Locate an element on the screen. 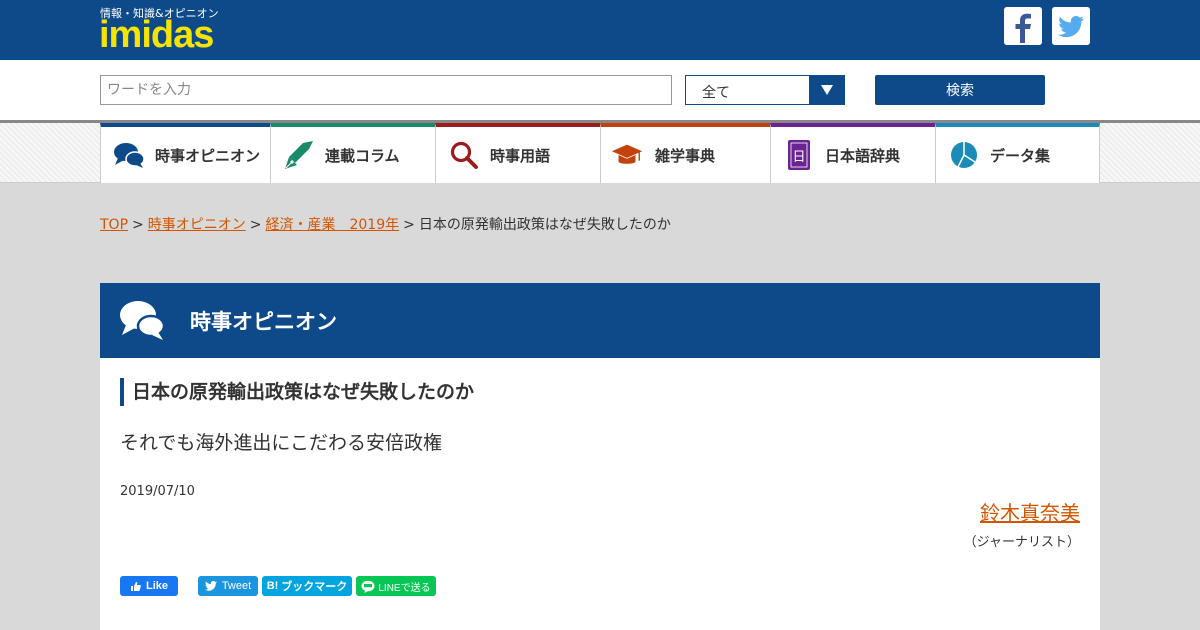 This screenshot has height=630, width=1200. article-date: 2019/07/10 is located at coordinates (157, 491).